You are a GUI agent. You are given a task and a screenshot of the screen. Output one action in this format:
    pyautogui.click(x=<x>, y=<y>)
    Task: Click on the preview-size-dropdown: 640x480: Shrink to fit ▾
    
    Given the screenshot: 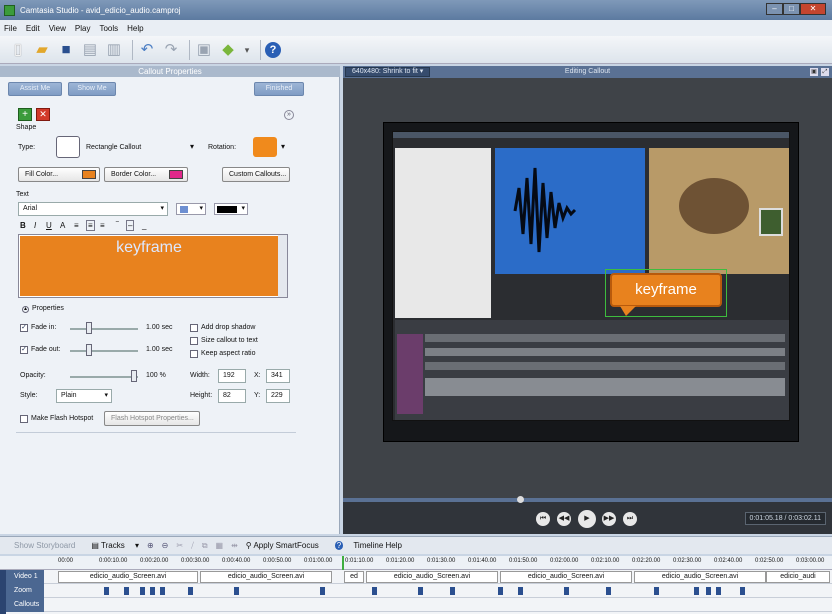 What is the action you would take?
    pyautogui.click(x=388, y=72)
    